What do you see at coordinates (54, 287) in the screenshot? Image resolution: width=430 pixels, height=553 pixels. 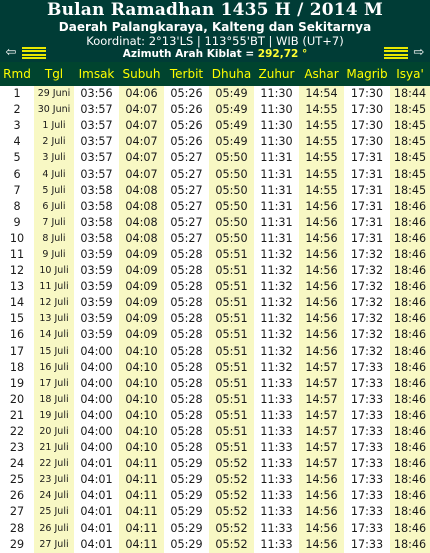 I see `table-cell: 11 Juli` at bounding box center [54, 287].